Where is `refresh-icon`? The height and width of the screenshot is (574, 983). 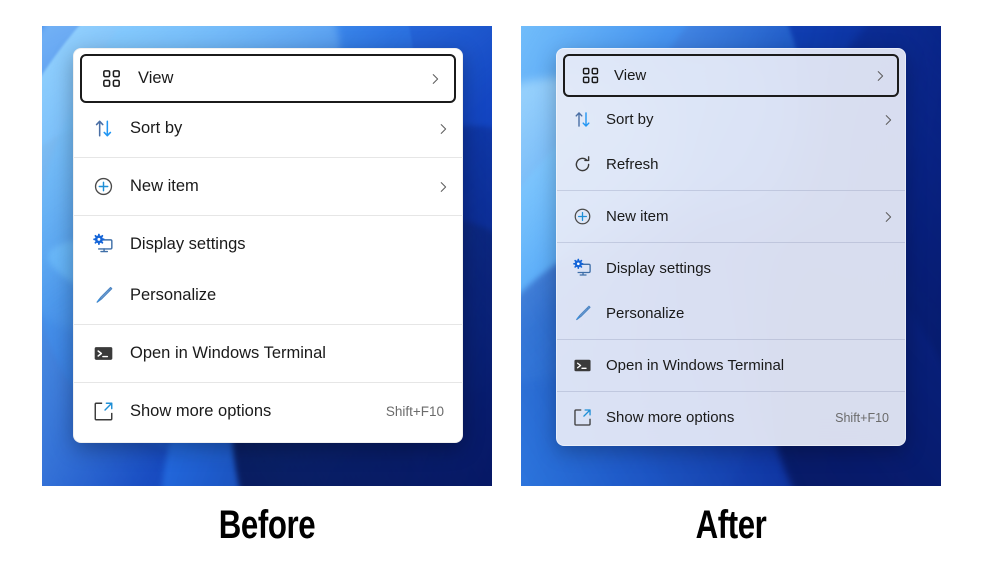
refresh-icon is located at coordinates (582, 165).